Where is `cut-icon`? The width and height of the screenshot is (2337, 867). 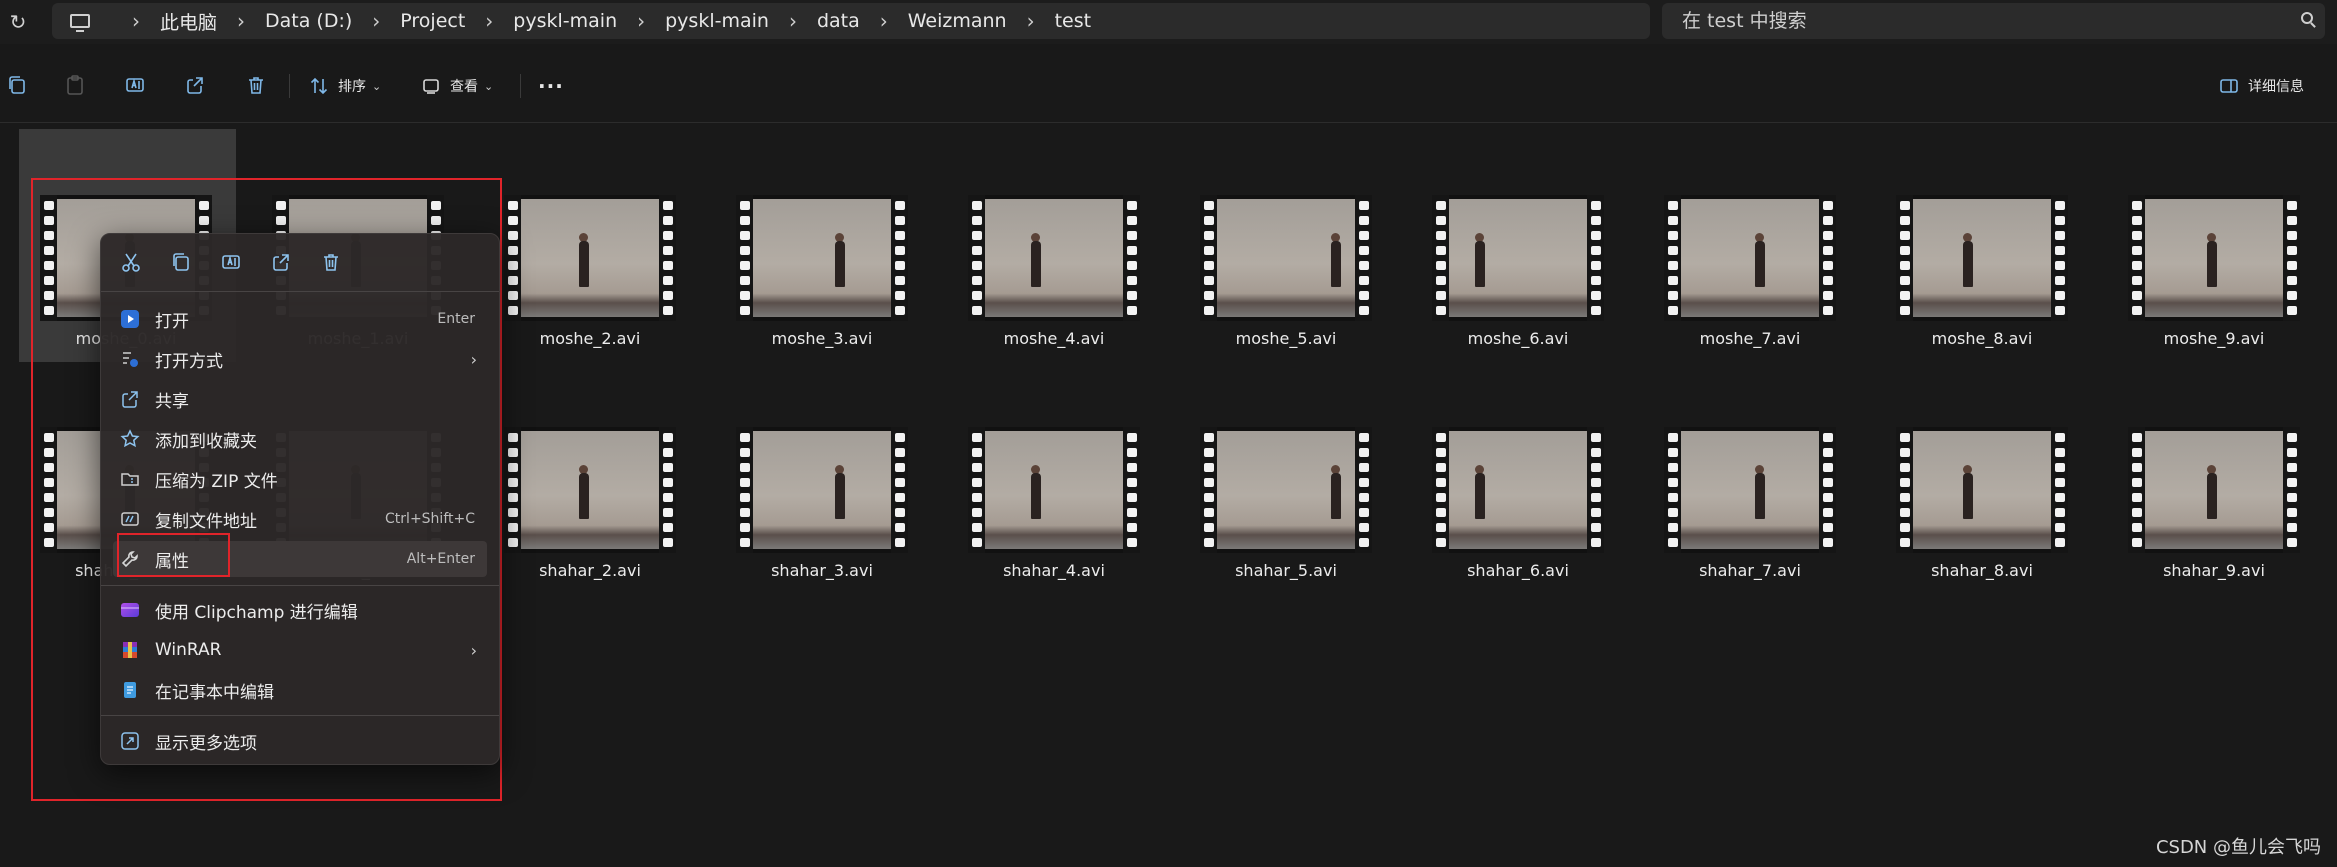 cut-icon is located at coordinates (131, 262).